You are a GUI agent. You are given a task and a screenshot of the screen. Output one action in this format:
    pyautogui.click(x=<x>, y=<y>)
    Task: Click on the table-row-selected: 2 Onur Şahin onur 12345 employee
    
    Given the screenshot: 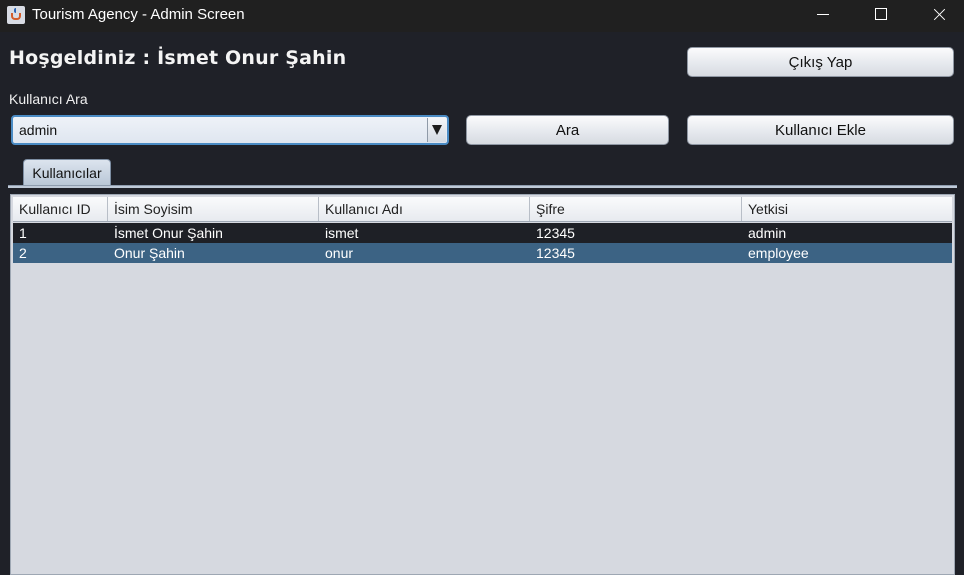 What is the action you would take?
    pyautogui.click(x=482, y=253)
    